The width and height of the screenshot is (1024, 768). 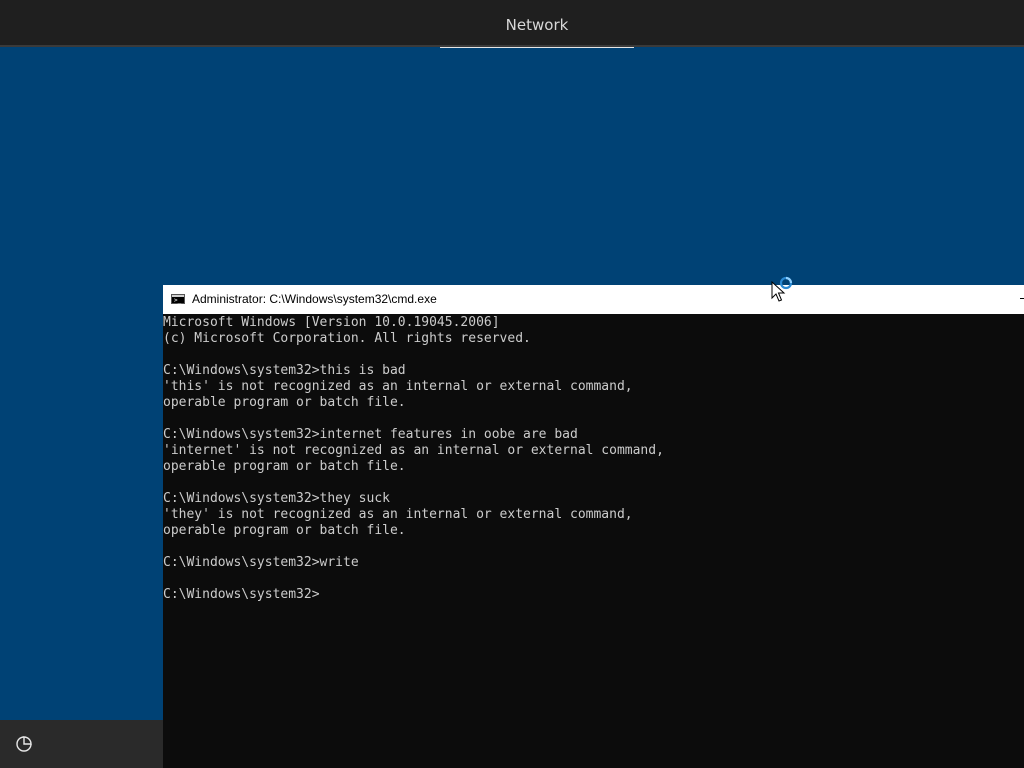 What do you see at coordinates (284, 370) in the screenshot?
I see `console-line: C:\Windows\system32>this is bad` at bounding box center [284, 370].